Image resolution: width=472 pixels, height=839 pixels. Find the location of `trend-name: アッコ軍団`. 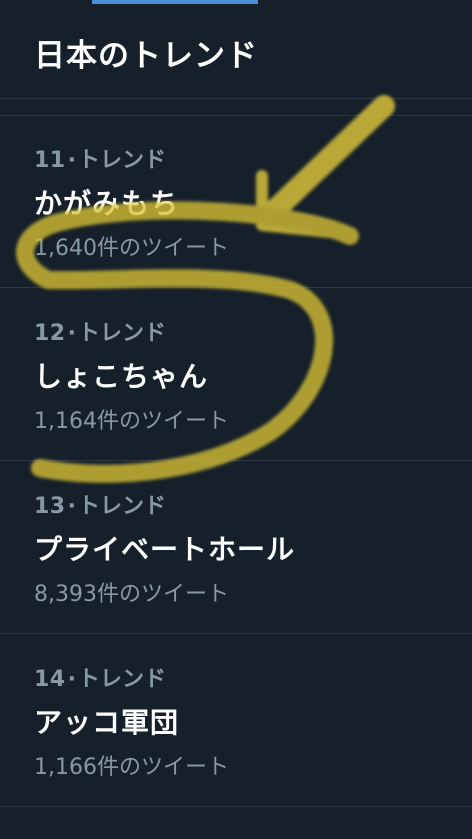

trend-name: アッコ軍団 is located at coordinates (106, 721).